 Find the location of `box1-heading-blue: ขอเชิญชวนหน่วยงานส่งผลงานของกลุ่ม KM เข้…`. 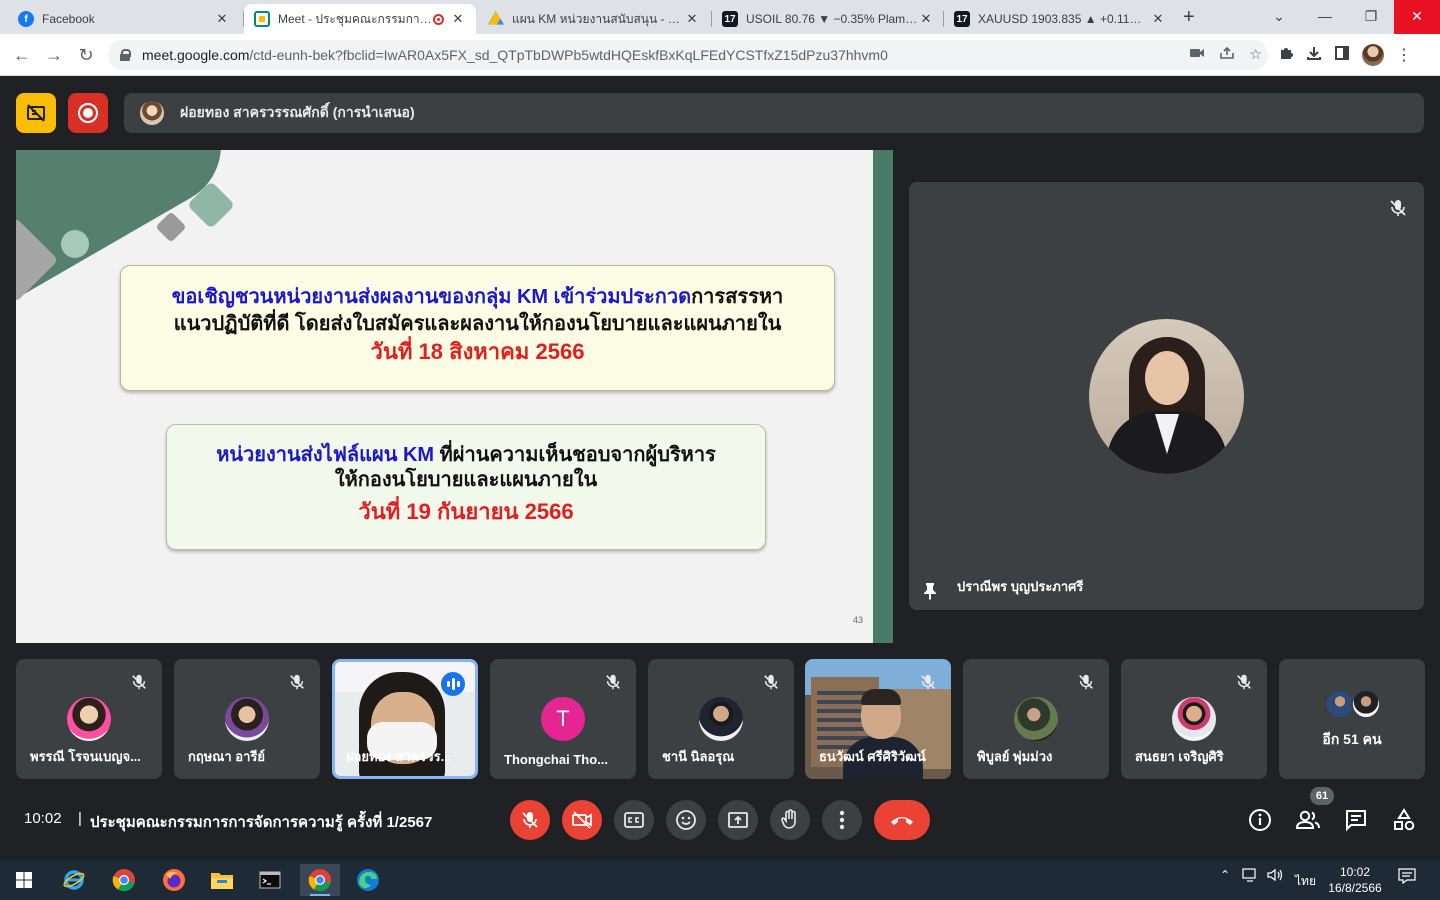

box1-heading-blue: ขอเชิญชวนหน่วยงานส่งผลงานของกลุ่ม KM เข้… is located at coordinates (431, 297).